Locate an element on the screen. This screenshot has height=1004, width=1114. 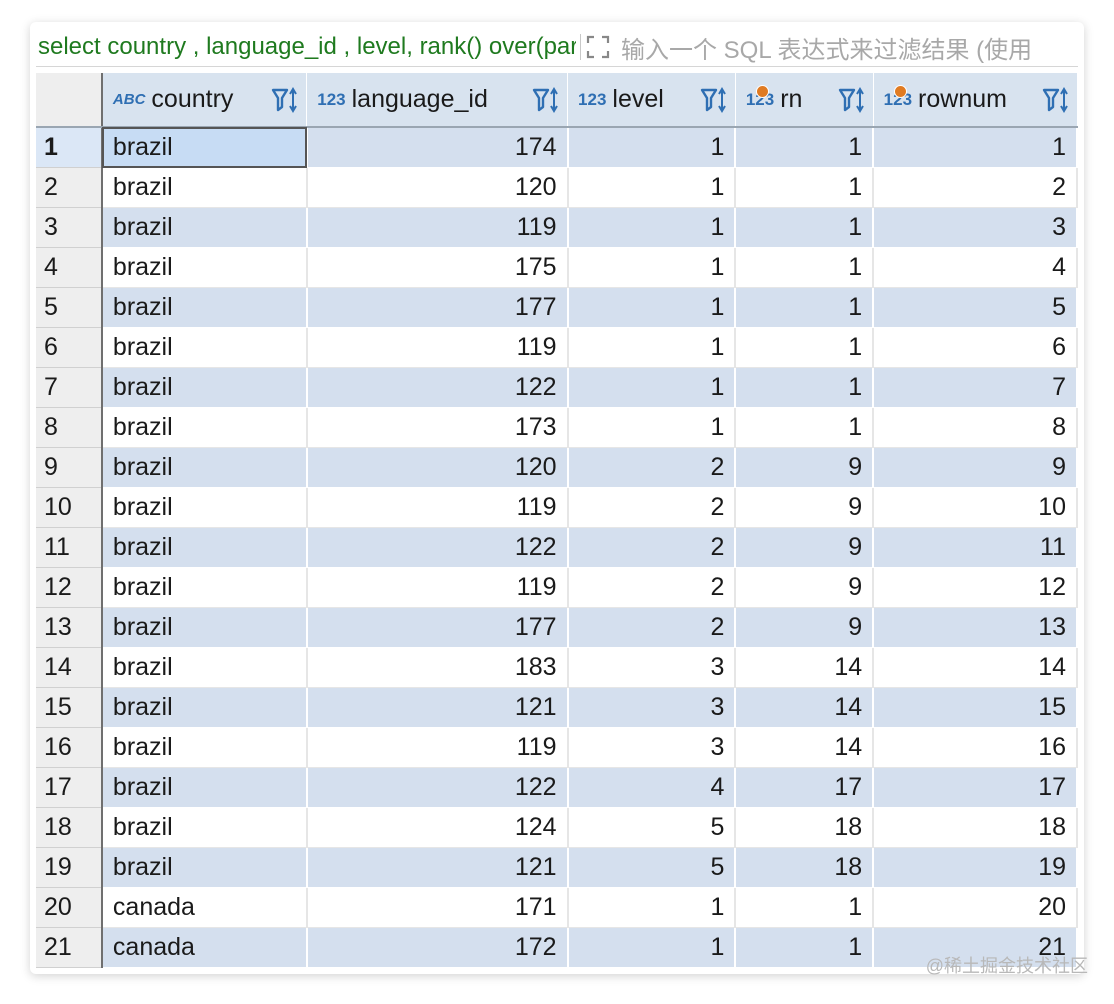
table-row: 1 brazil 174 1 1 1 is located at coordinates (557, 147).